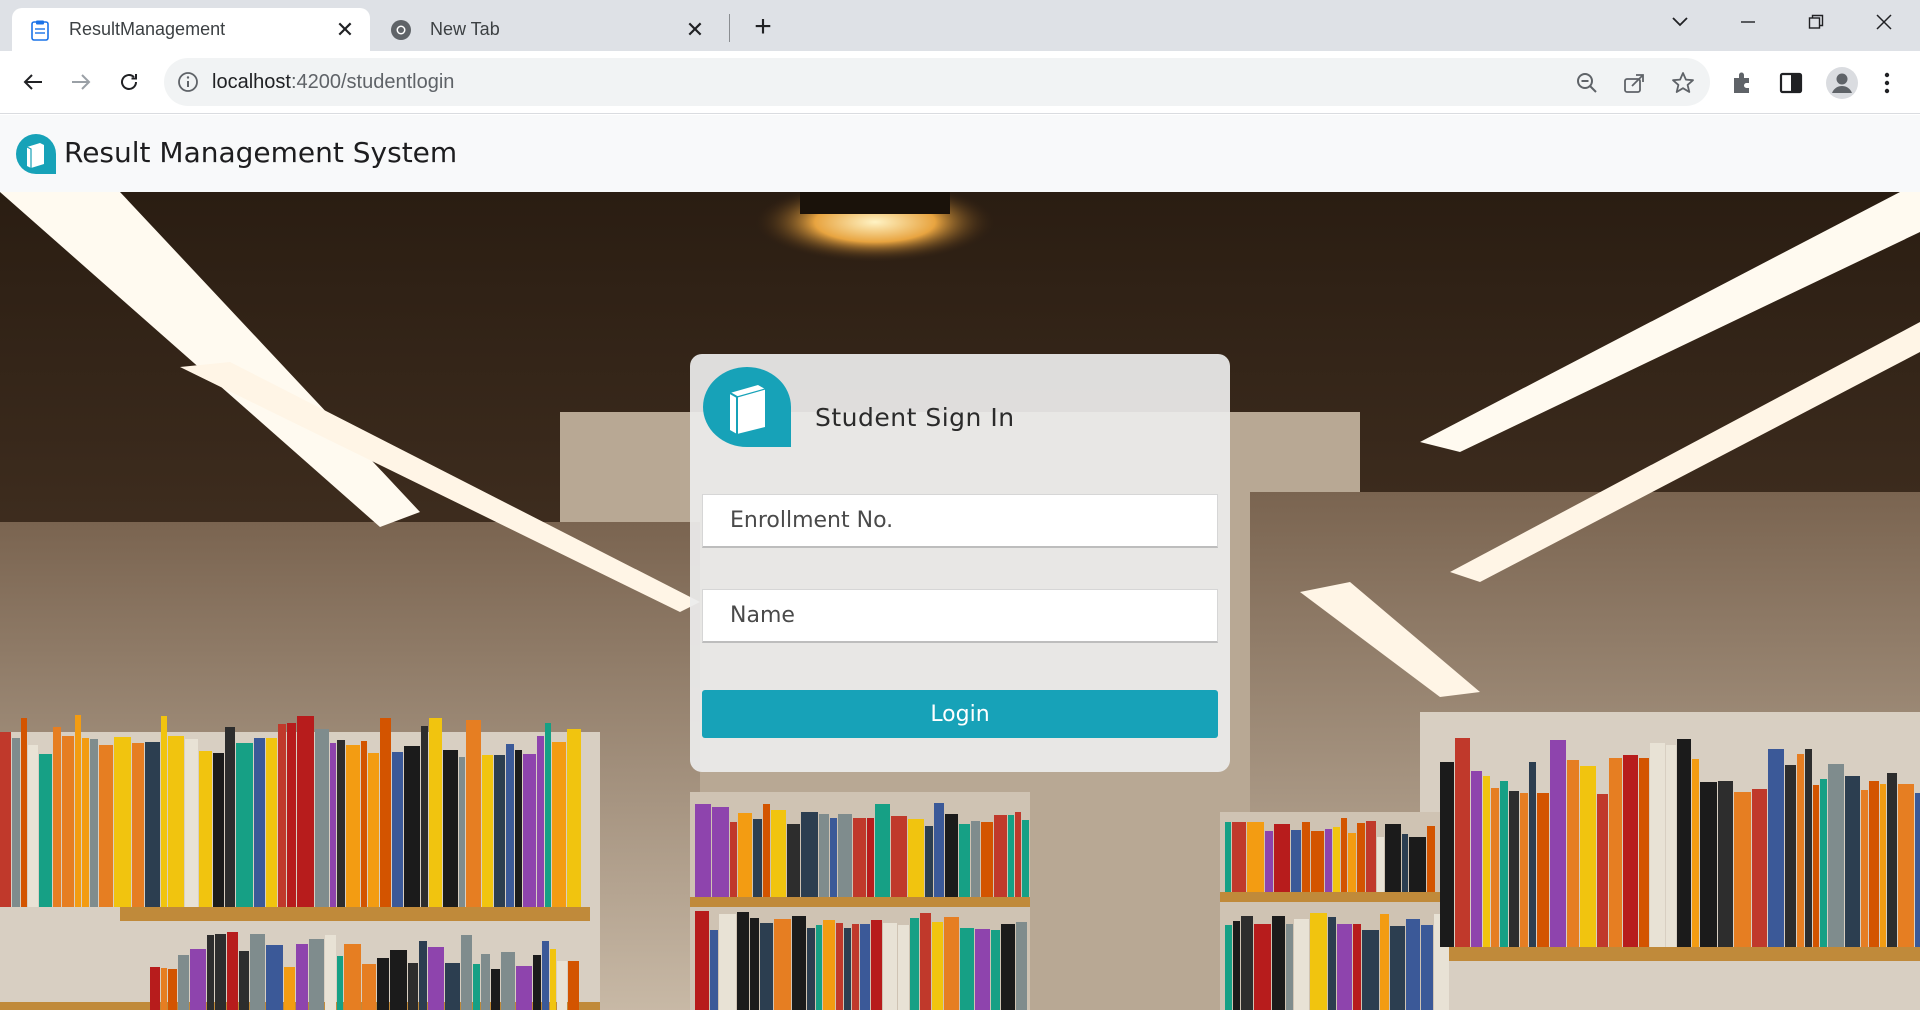 The image size is (1920, 1010). I want to click on forward-button, so click(81, 82).